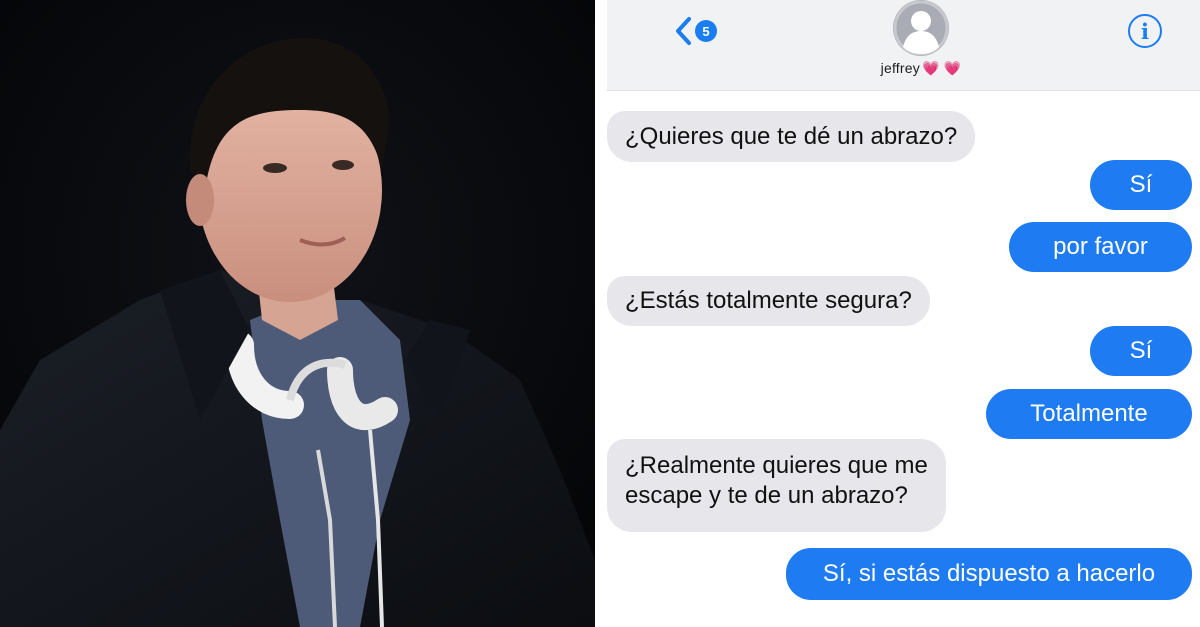  I want to click on contact-avatar-icon, so click(921, 28).